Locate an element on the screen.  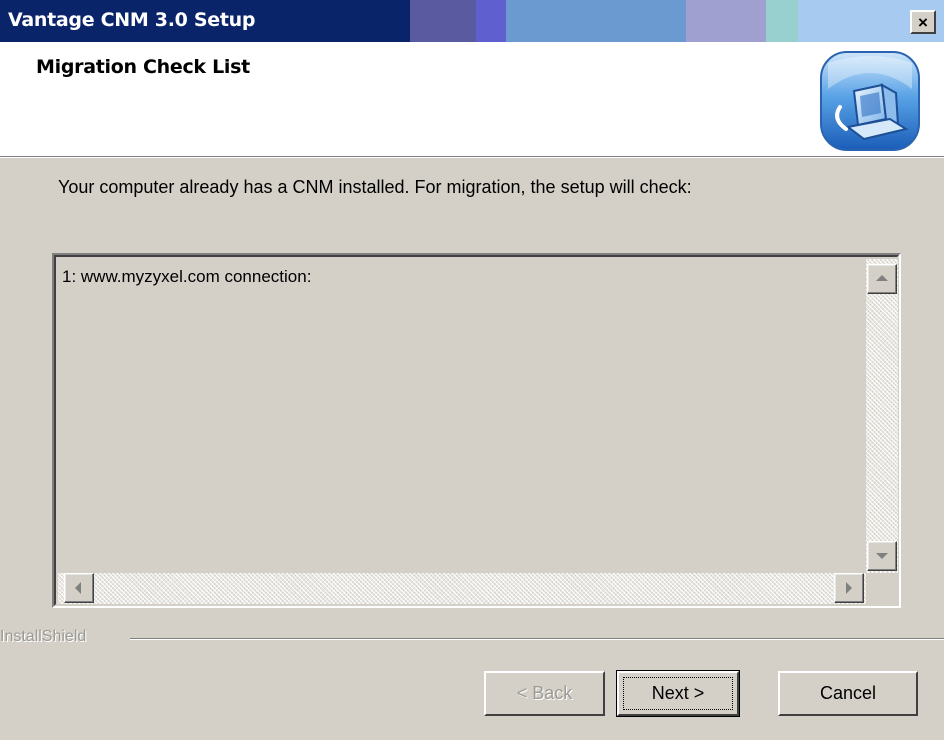
arrow-left-icon is located at coordinates (78, 588).